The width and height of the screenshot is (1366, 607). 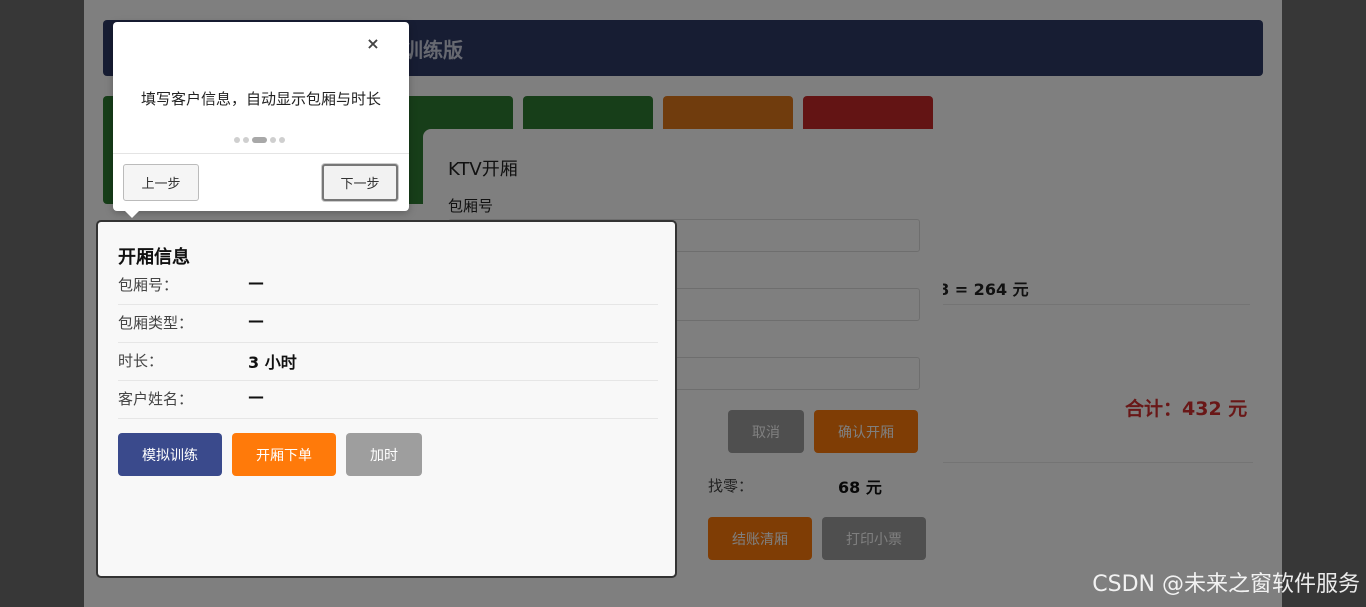 What do you see at coordinates (170, 454) in the screenshot?
I see `simulate-training-button: 模拟训练` at bounding box center [170, 454].